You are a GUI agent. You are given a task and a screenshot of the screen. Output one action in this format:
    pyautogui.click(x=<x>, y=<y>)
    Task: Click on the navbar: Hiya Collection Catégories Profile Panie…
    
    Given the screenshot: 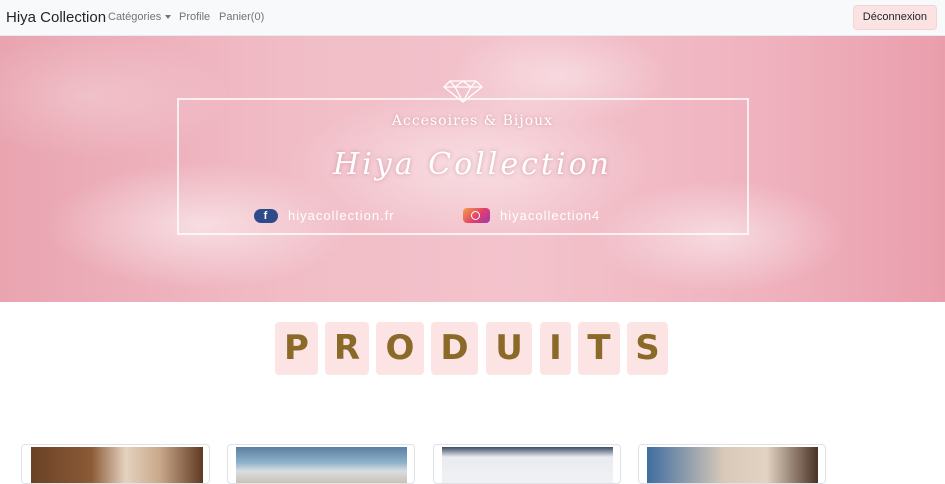 What is the action you would take?
    pyautogui.click(x=472, y=18)
    